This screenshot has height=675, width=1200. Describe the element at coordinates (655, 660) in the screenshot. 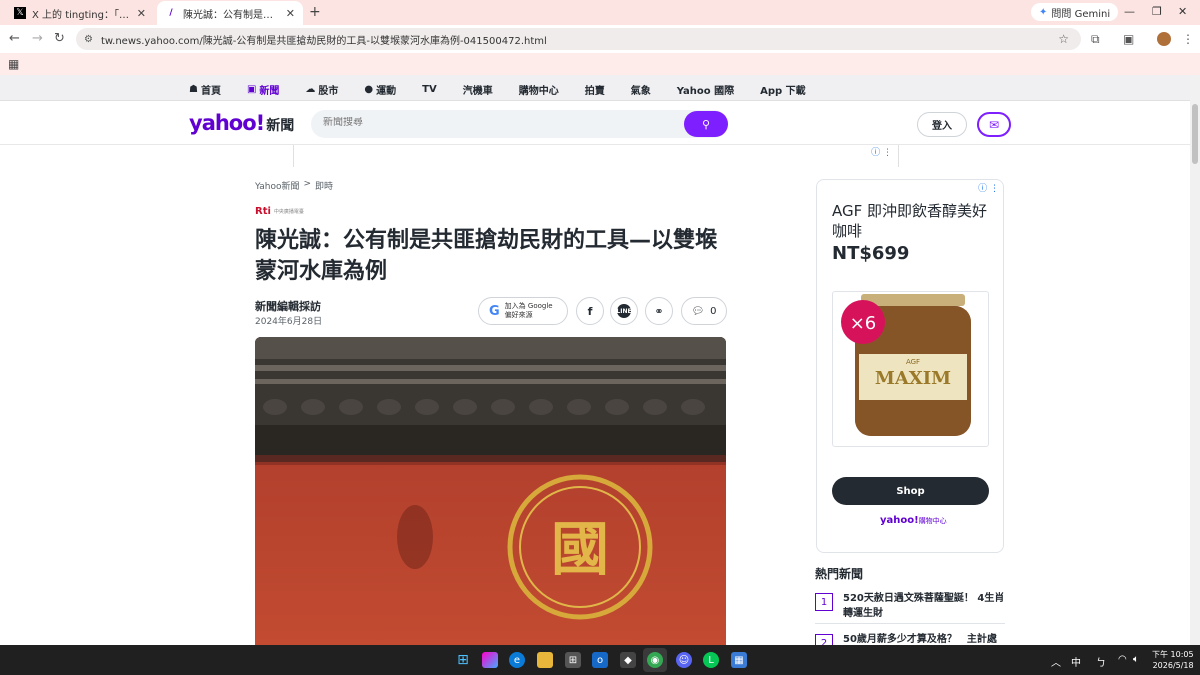

I see `chrome-icon: ◉` at that location.